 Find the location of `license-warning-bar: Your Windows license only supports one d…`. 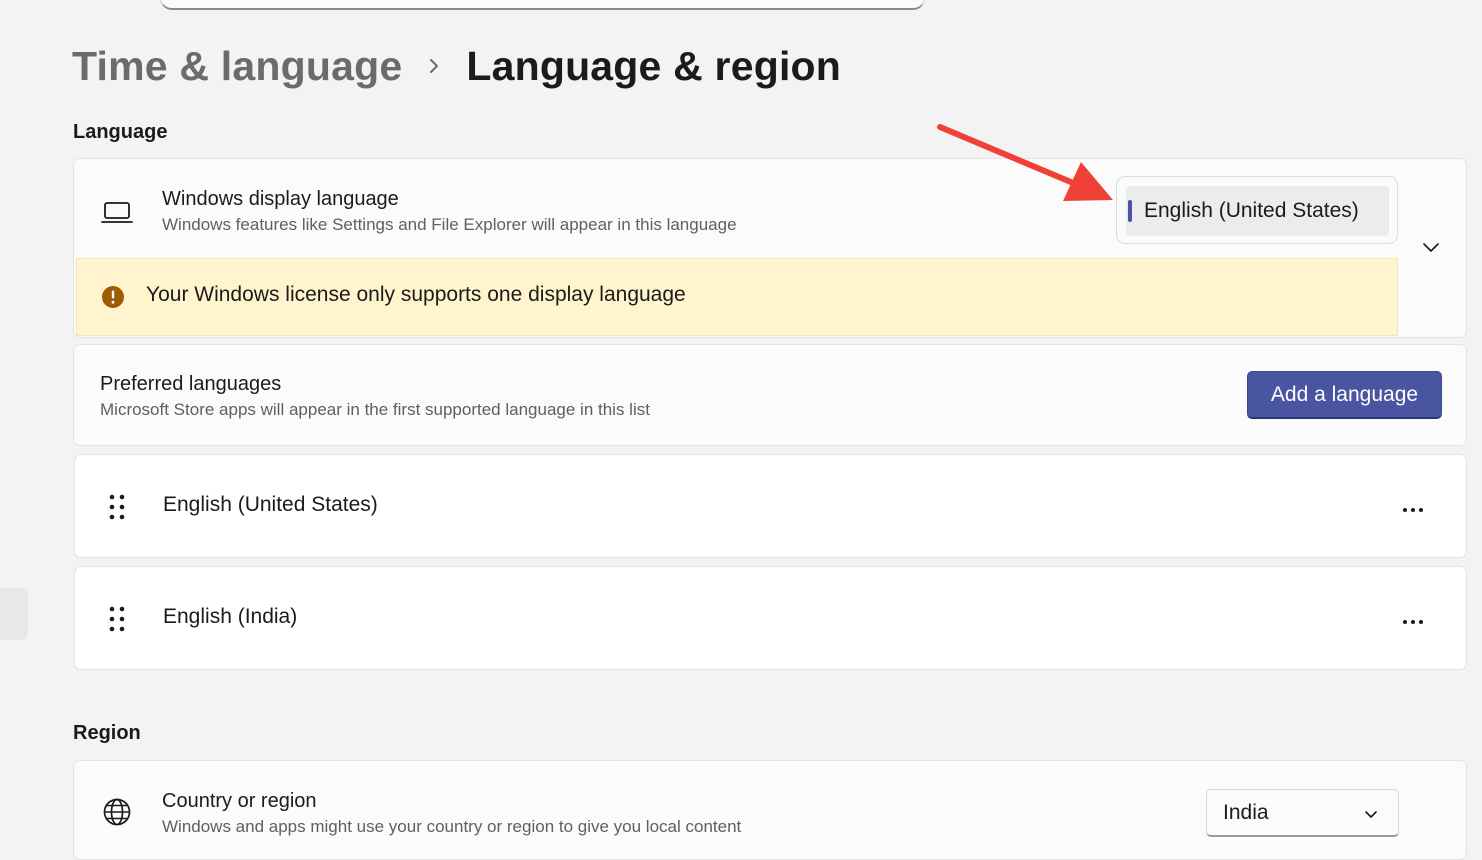

license-warning-bar: Your Windows license only supports one d… is located at coordinates (737, 297).